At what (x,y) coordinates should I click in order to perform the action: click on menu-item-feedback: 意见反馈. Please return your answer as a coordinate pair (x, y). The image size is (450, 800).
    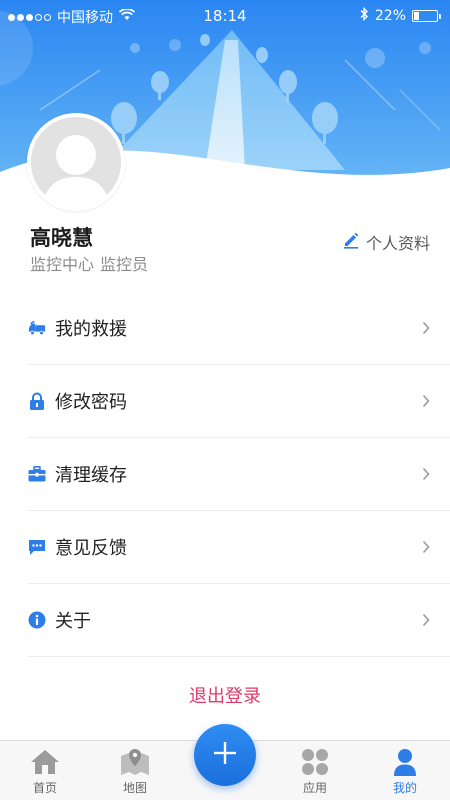
    Looking at the image, I should click on (239, 547).